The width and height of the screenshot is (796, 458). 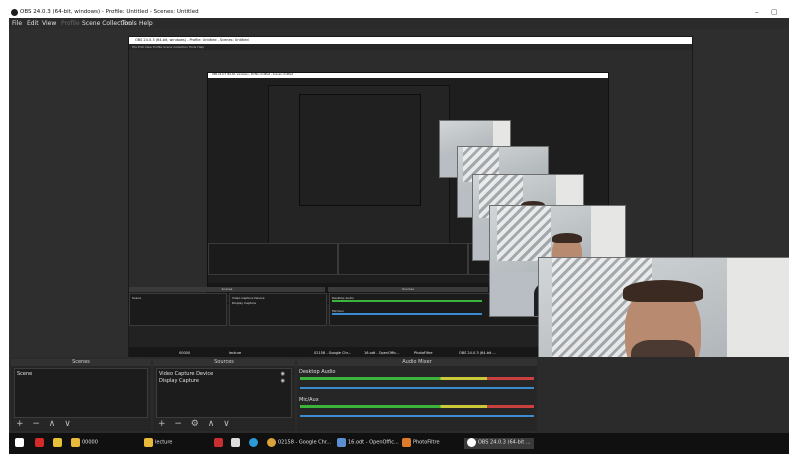 I want to click on obs-logo-icon, so click(x=14, y=12).